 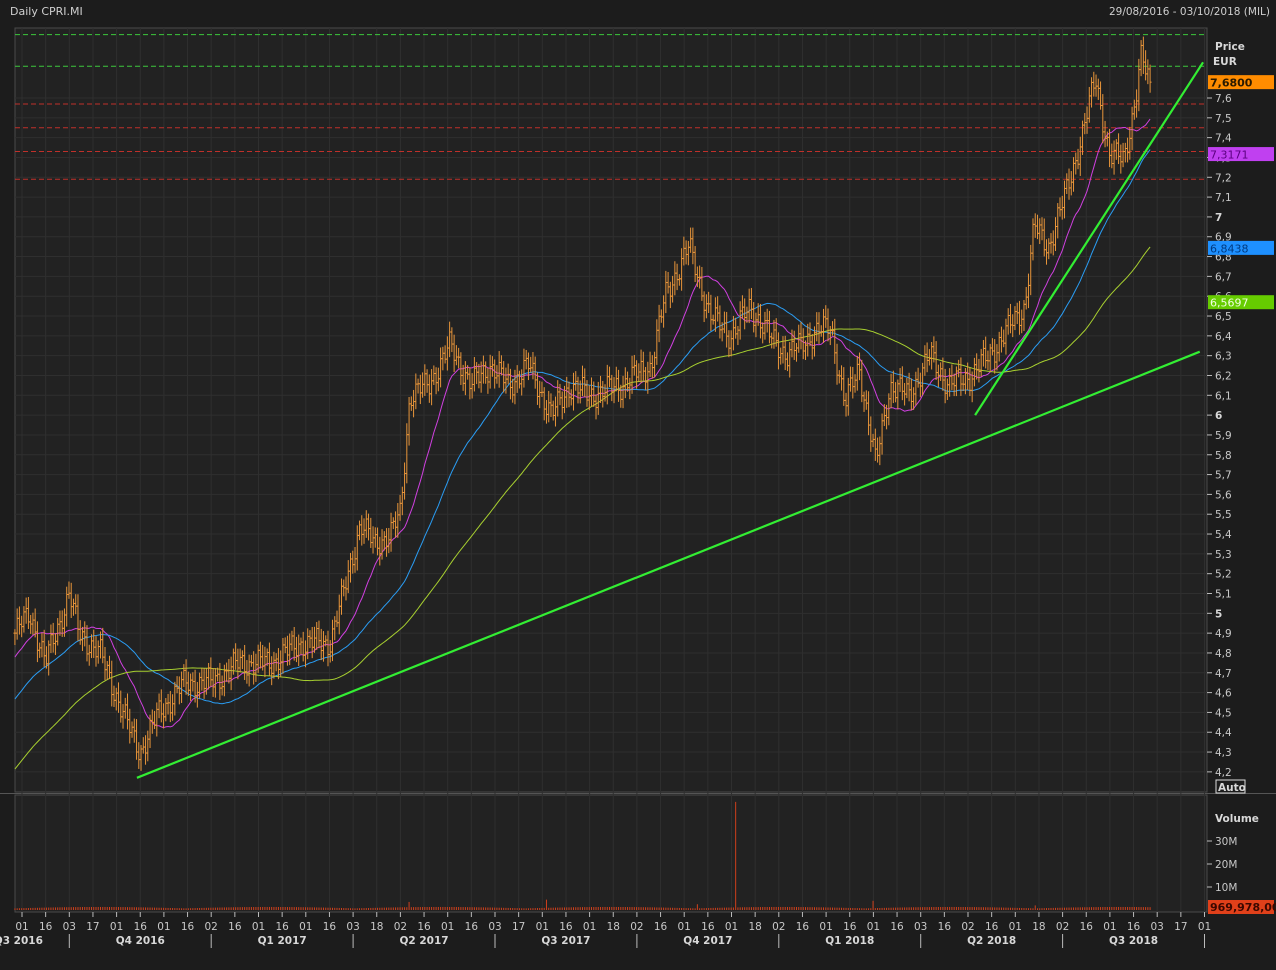 I want to click on y-tick-label: 6,3, so click(x=1223, y=357).